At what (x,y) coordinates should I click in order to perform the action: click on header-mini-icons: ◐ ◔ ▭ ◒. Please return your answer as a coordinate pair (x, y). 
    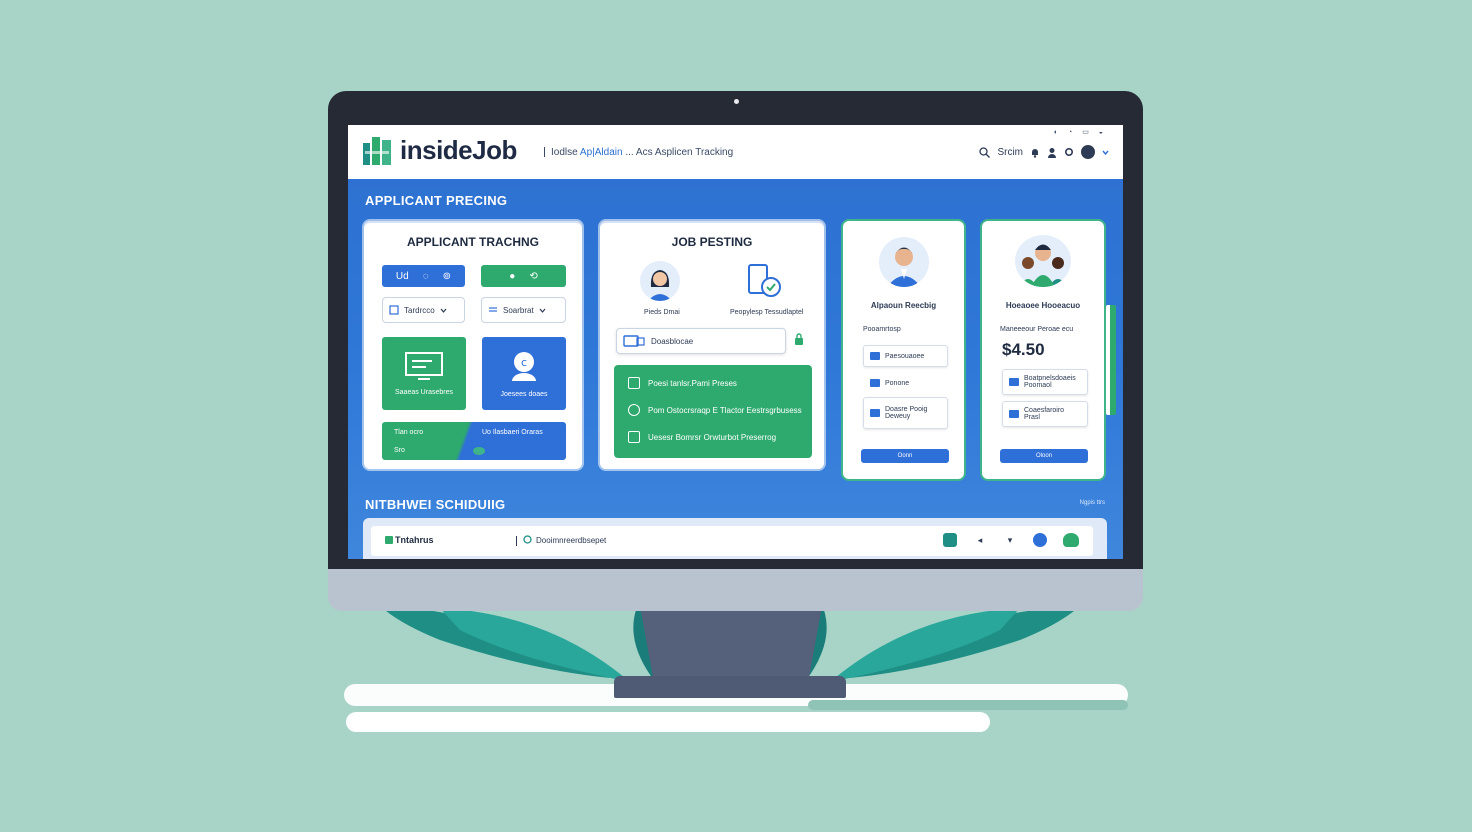
    Looking at the image, I should click on (1080, 132).